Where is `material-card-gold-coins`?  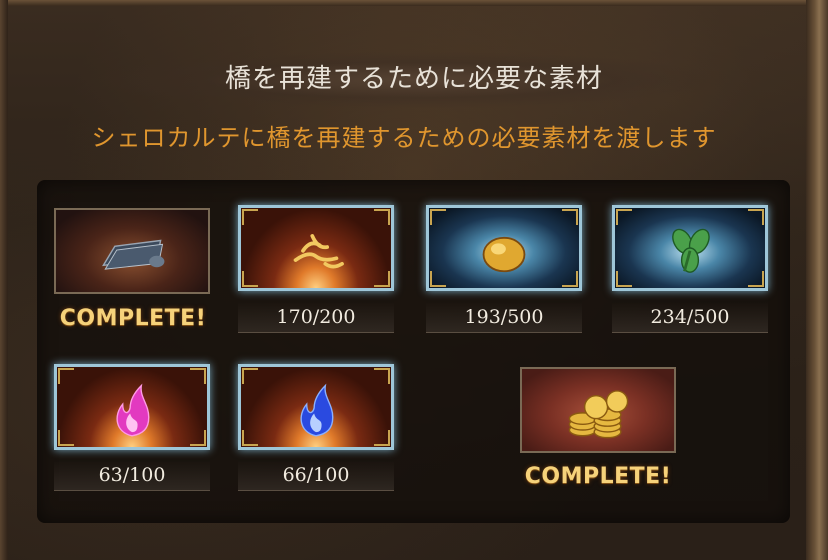 material-card-gold-coins is located at coordinates (598, 410).